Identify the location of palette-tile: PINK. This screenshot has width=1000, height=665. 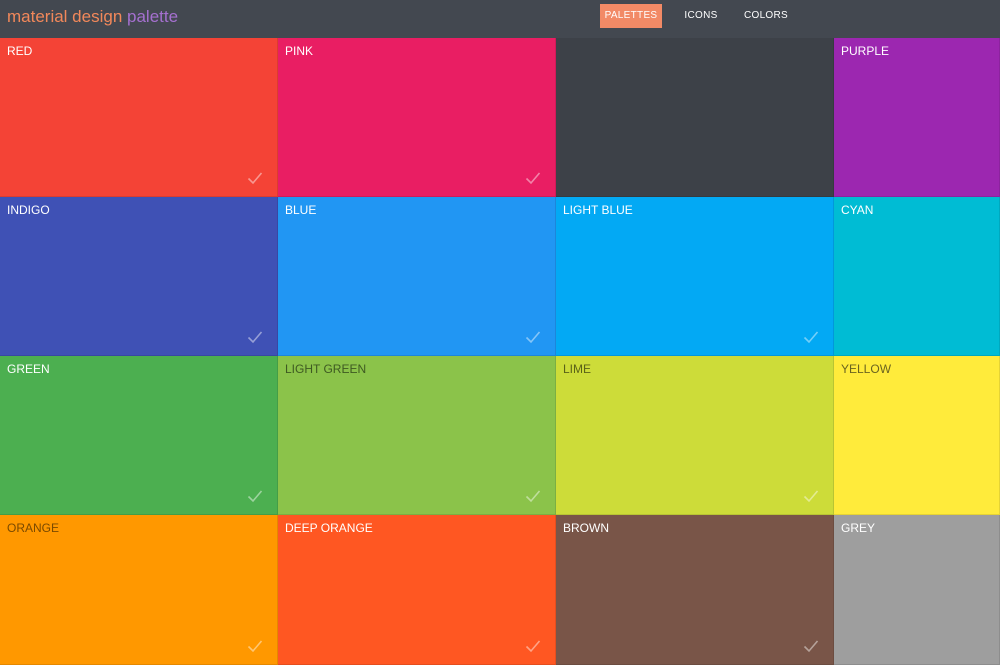
(417, 117).